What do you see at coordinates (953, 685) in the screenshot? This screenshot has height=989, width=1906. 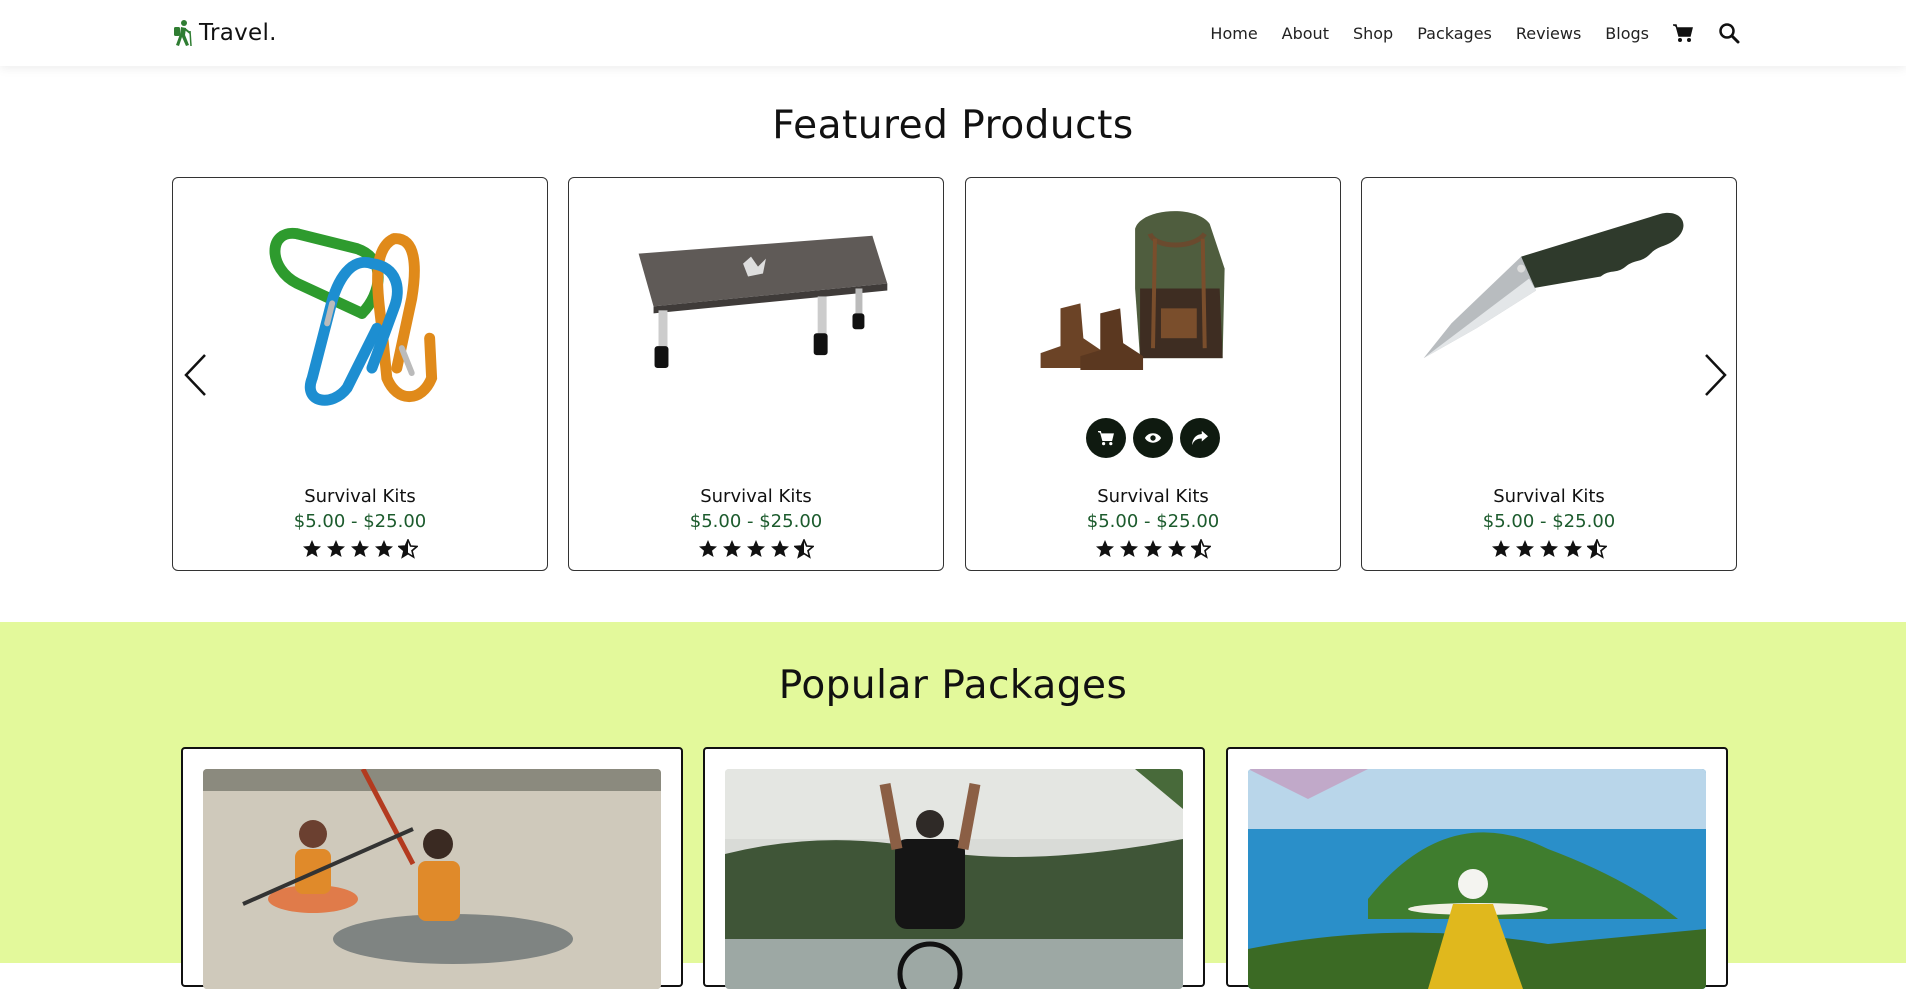 I see `packages-title: Popular Packages` at bounding box center [953, 685].